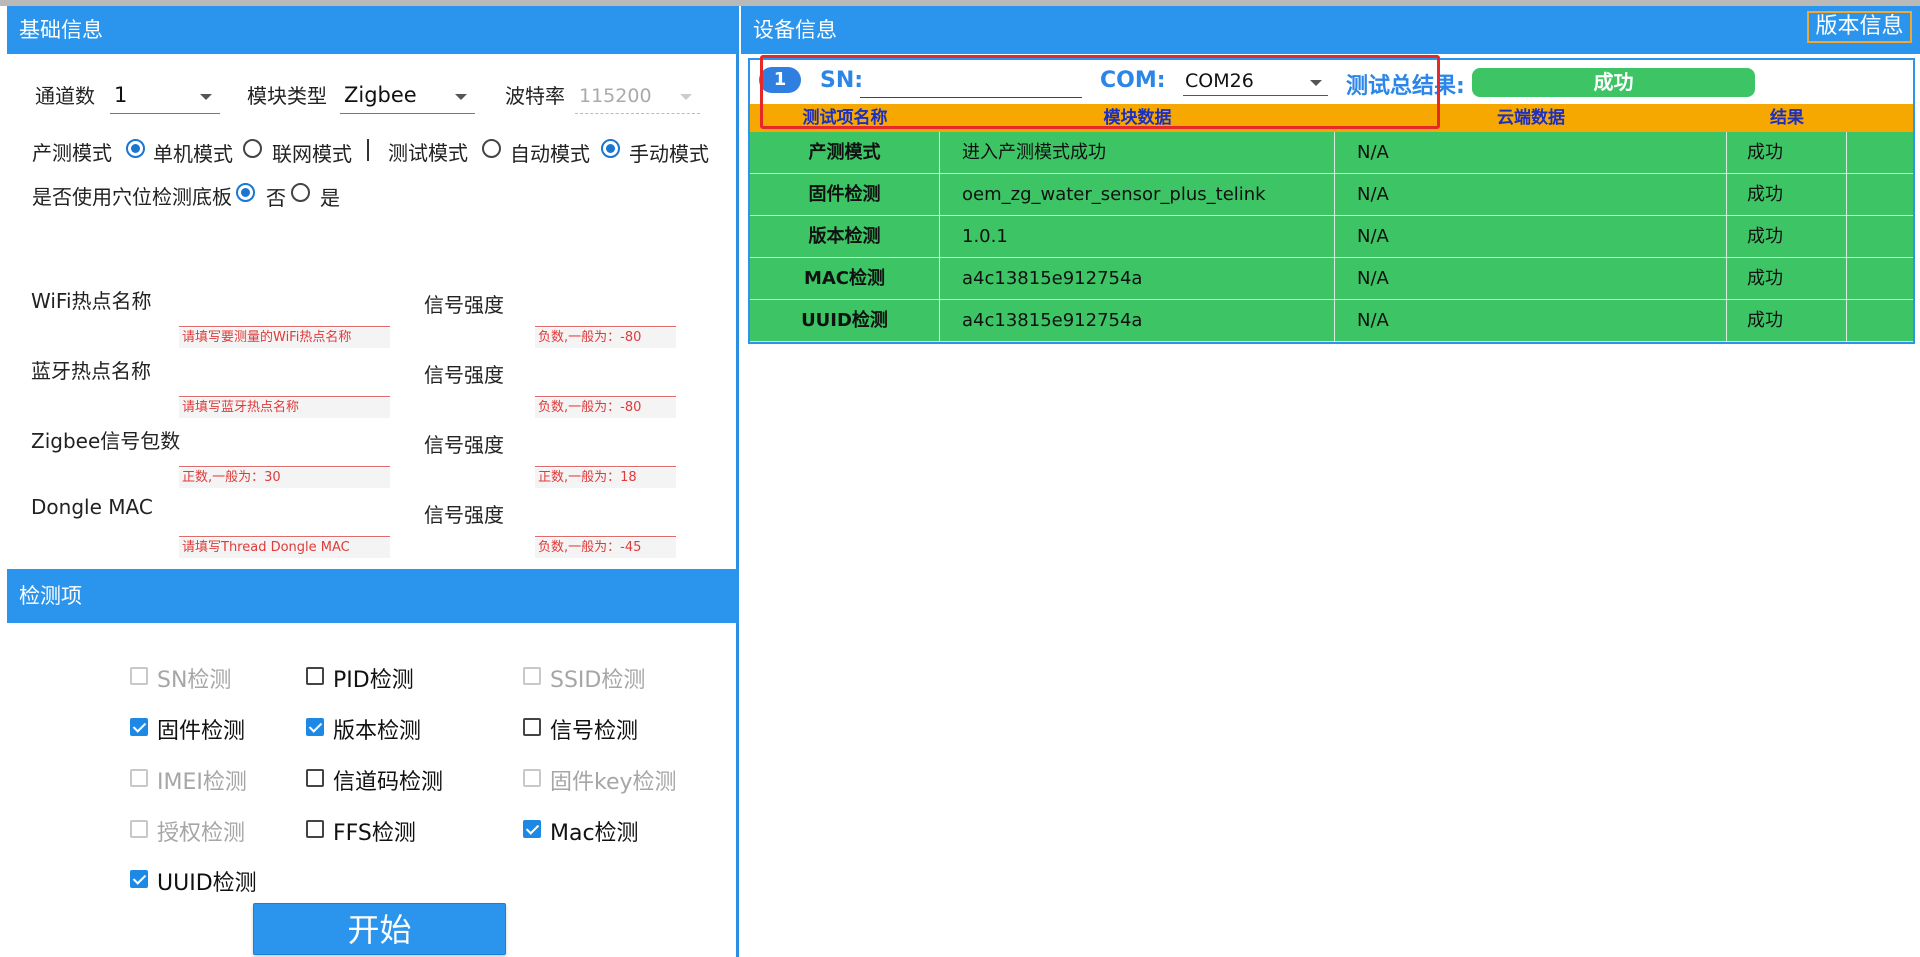 This screenshot has width=1920, height=957. Describe the element at coordinates (605, 408) in the screenshot. I see `bt-signal-hint: 负数,一般为：-80` at that location.